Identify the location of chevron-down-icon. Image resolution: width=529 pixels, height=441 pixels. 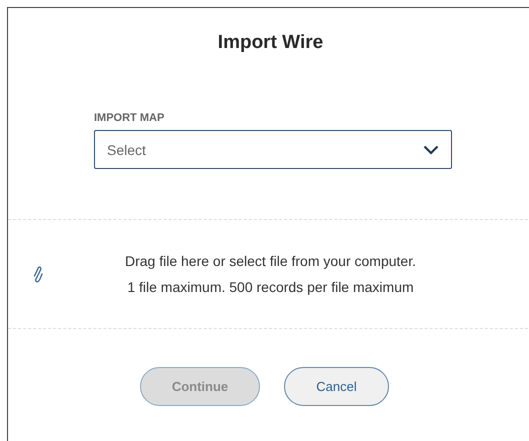
(431, 149).